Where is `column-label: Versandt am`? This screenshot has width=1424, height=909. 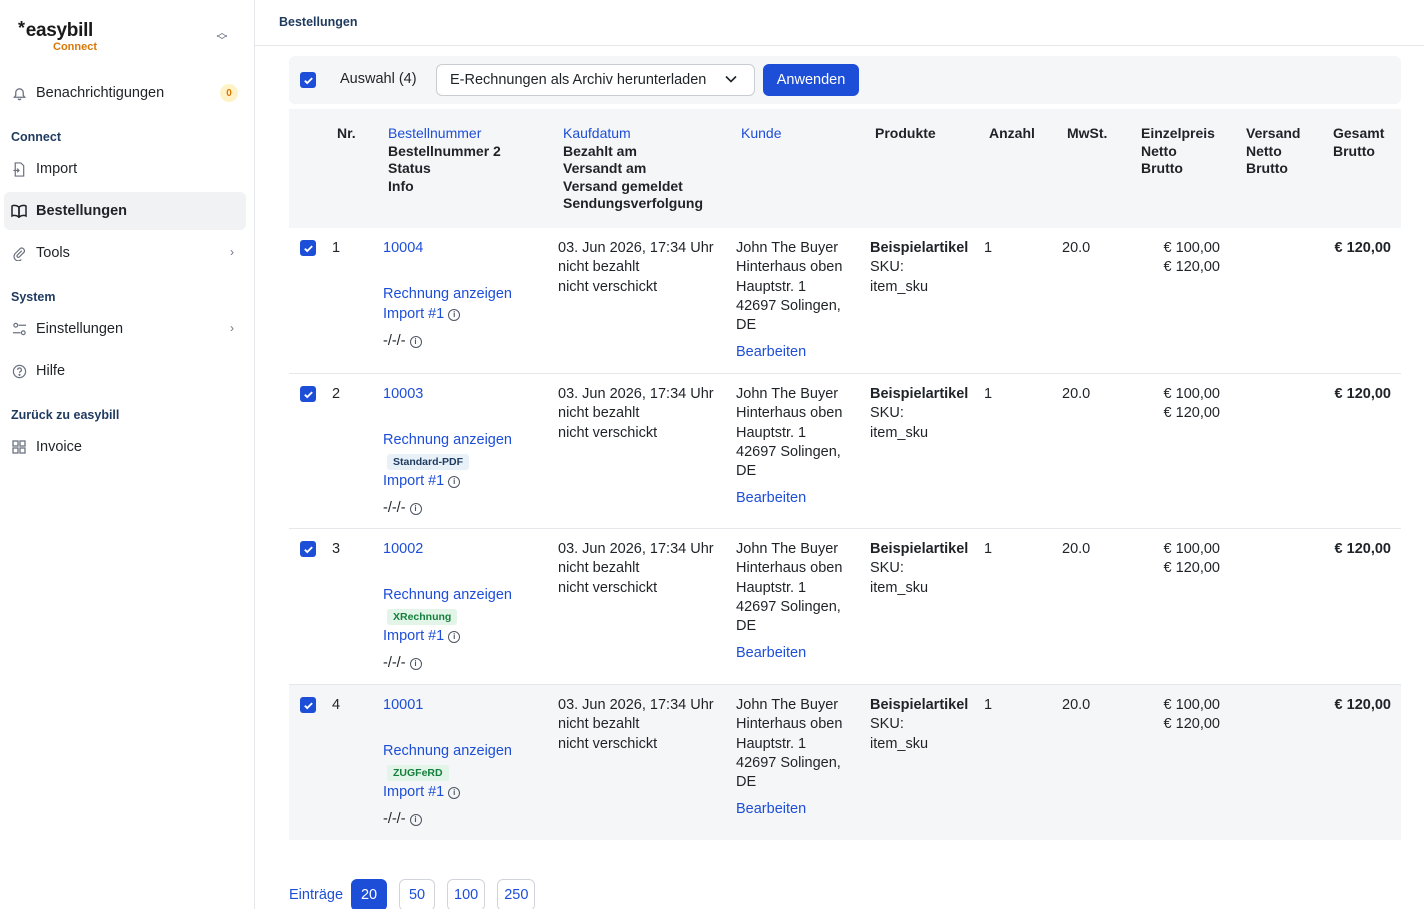 column-label: Versandt am is located at coordinates (605, 168).